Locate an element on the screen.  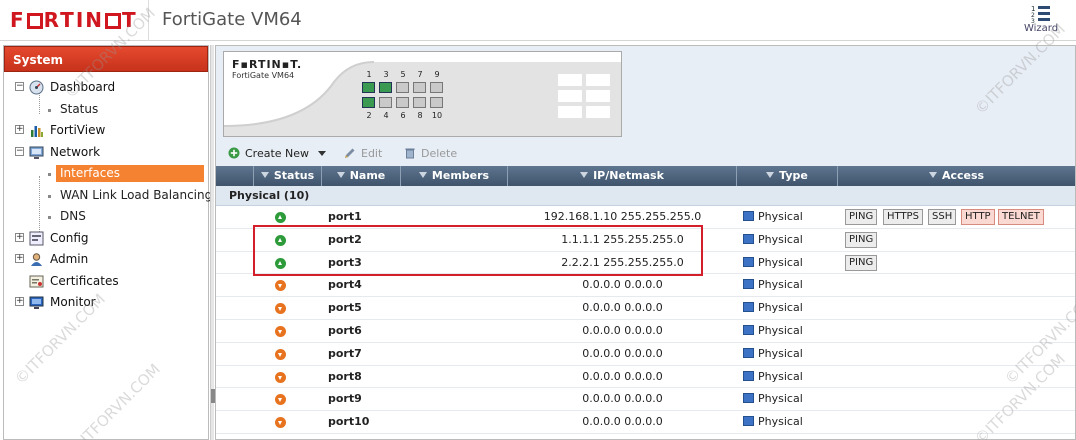
column-header-status: Status is located at coordinates (288, 176).